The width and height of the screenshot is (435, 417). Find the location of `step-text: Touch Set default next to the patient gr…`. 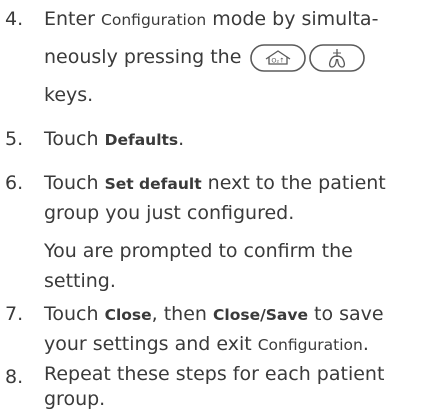

step-text: Touch Set default next to the patient gr… is located at coordinates (215, 198).